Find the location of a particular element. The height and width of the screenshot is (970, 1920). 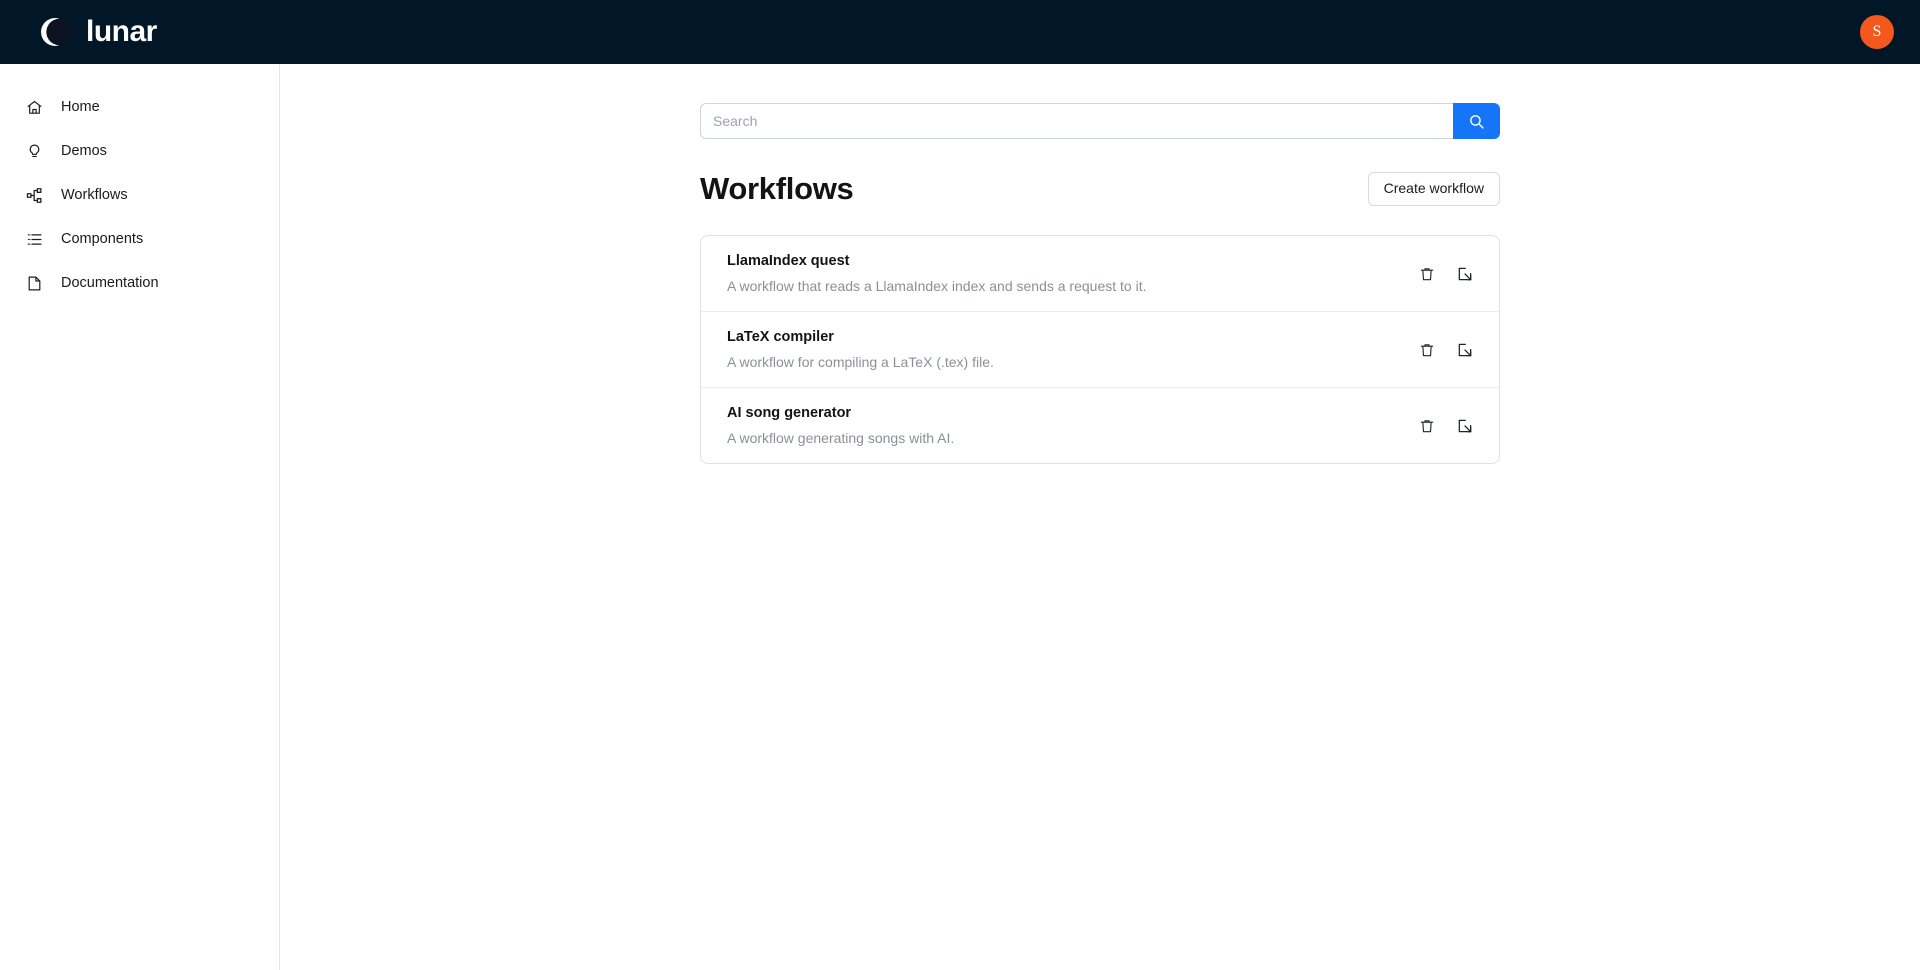

document-icon is located at coordinates (34, 283).